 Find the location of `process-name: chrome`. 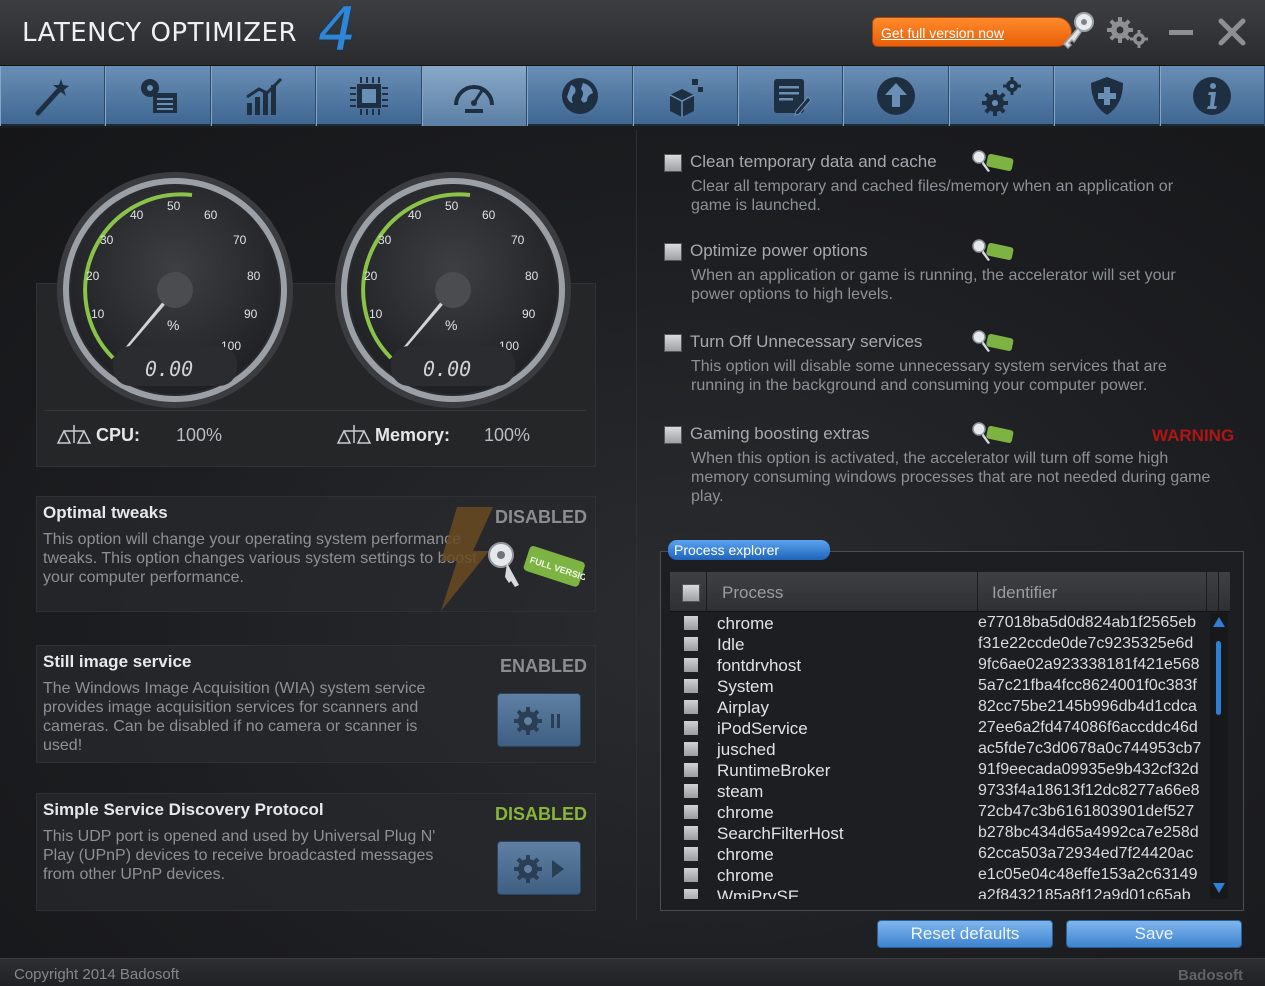

process-name: chrome is located at coordinates (745, 623).